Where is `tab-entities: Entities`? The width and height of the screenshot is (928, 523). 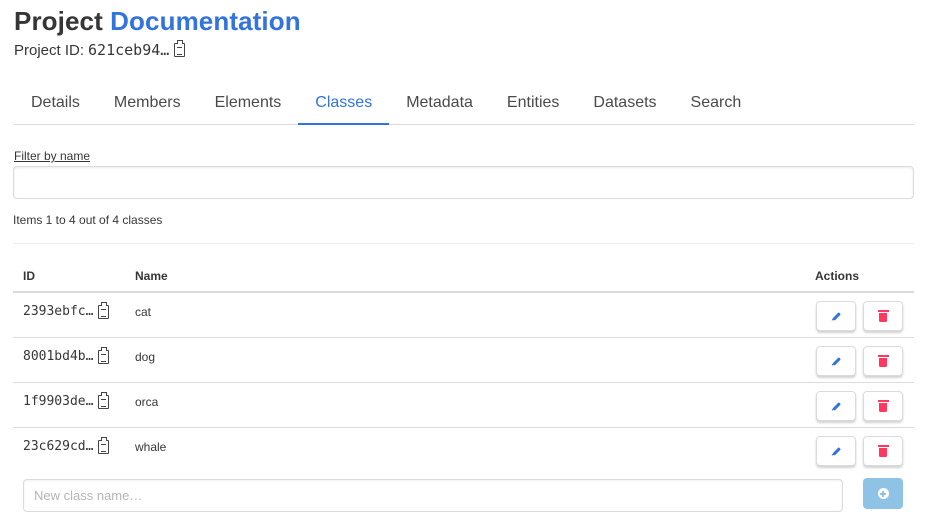
tab-entities: Entities is located at coordinates (533, 105).